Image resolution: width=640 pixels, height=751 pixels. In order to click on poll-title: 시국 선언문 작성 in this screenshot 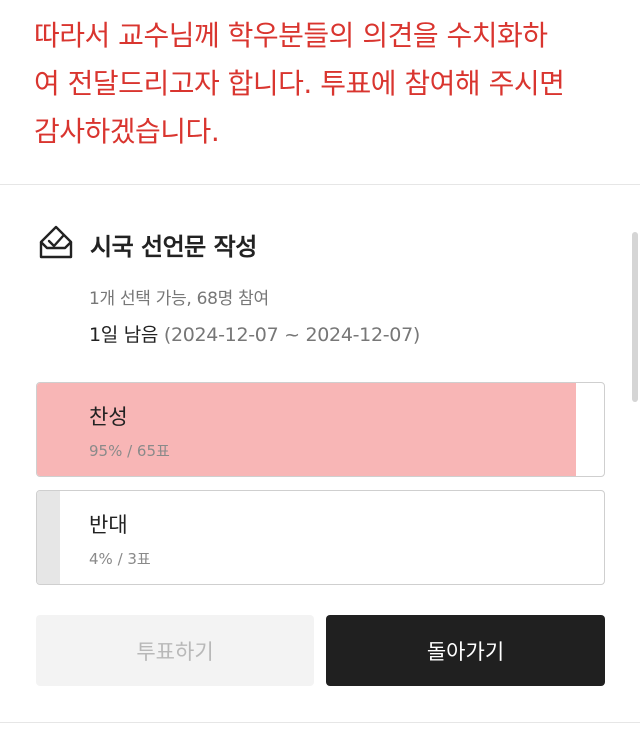, I will do `click(173, 246)`.